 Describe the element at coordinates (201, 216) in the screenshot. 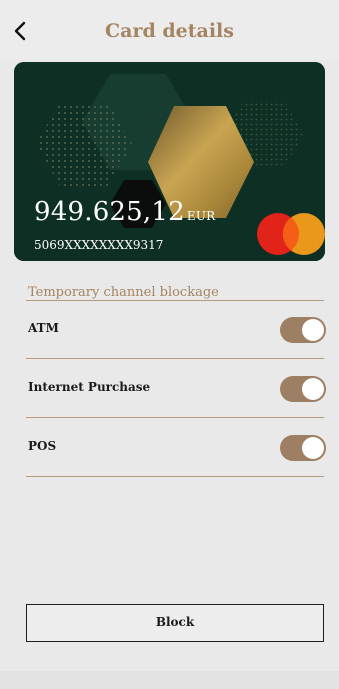

I see `balance-currency: EUR` at that location.